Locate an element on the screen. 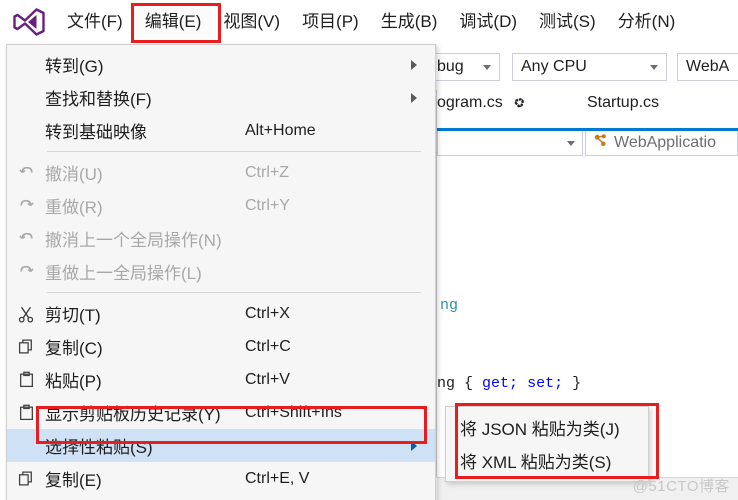 The height and width of the screenshot is (500, 738). menu-item-goto-base-label: 转到基础映像 is located at coordinates (96, 132).